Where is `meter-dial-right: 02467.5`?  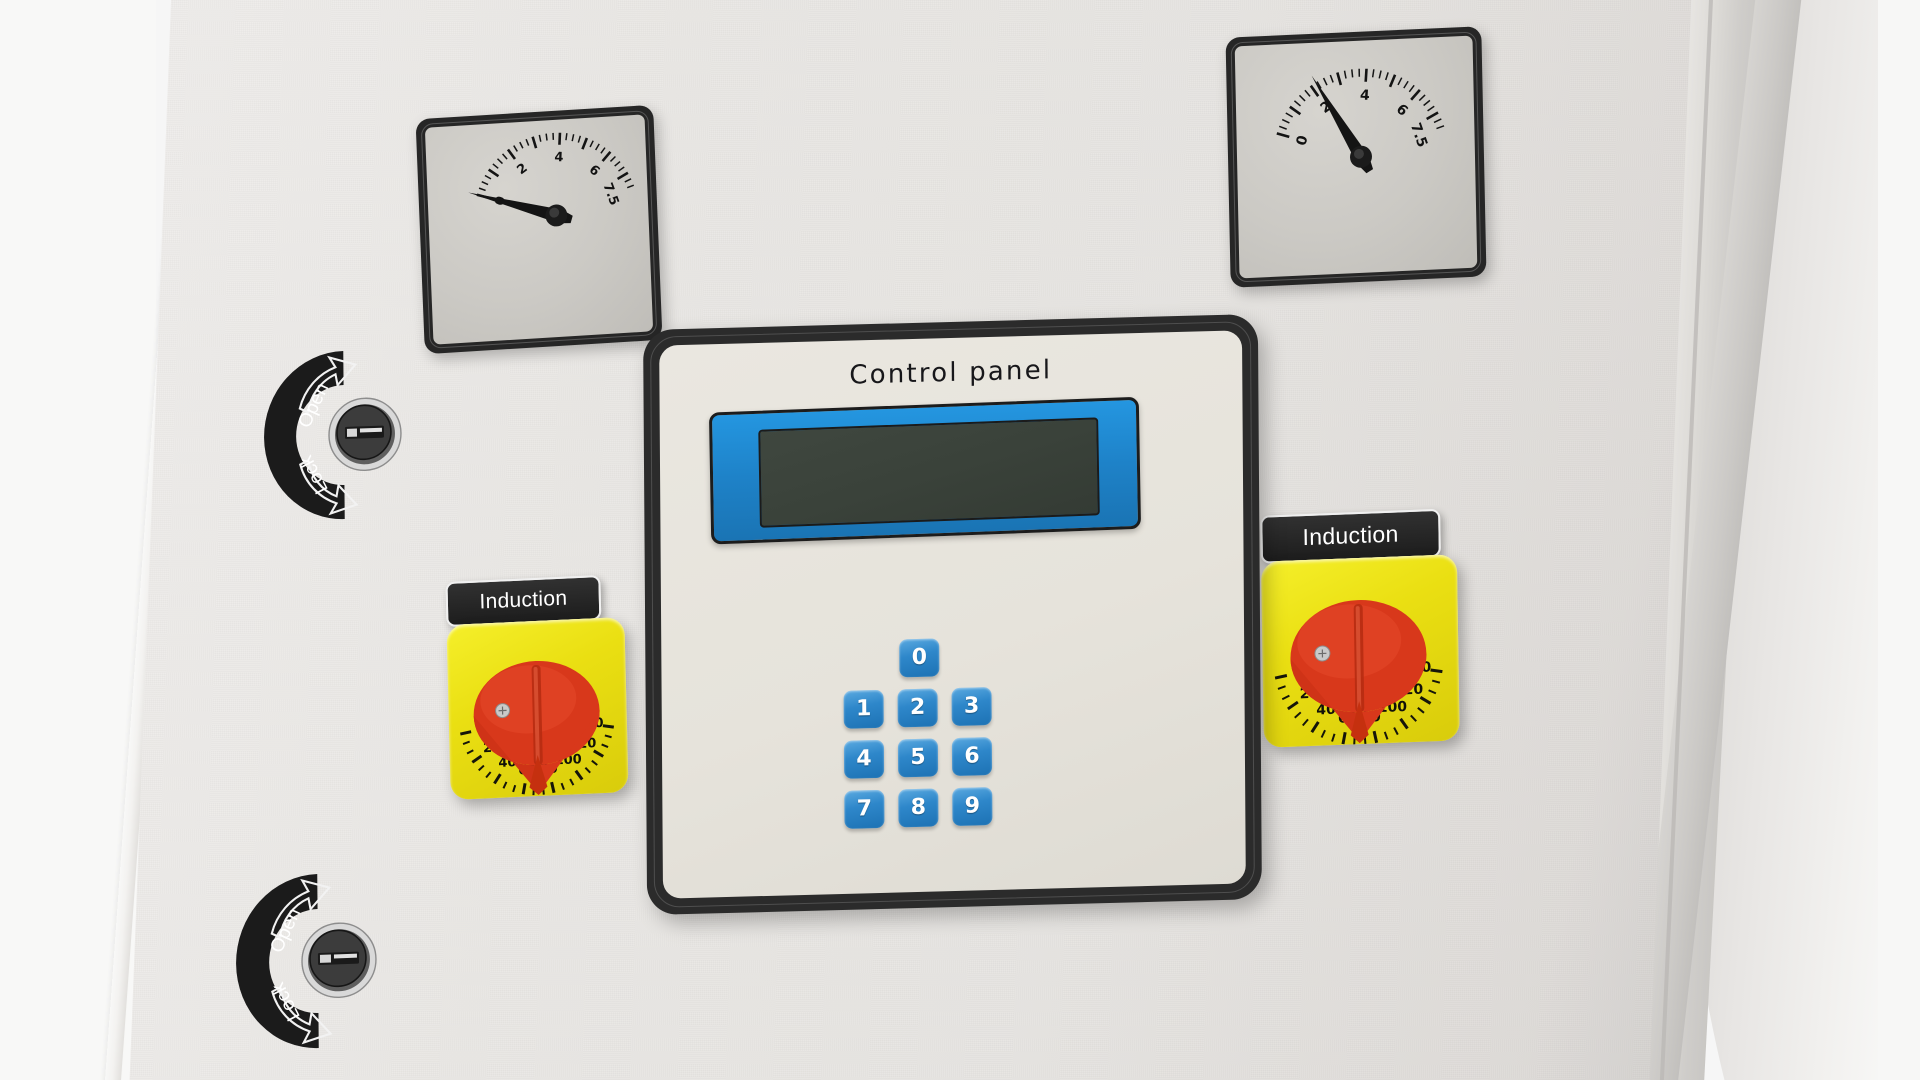
meter-dial-right: 02467.5 is located at coordinates (1360, 121).